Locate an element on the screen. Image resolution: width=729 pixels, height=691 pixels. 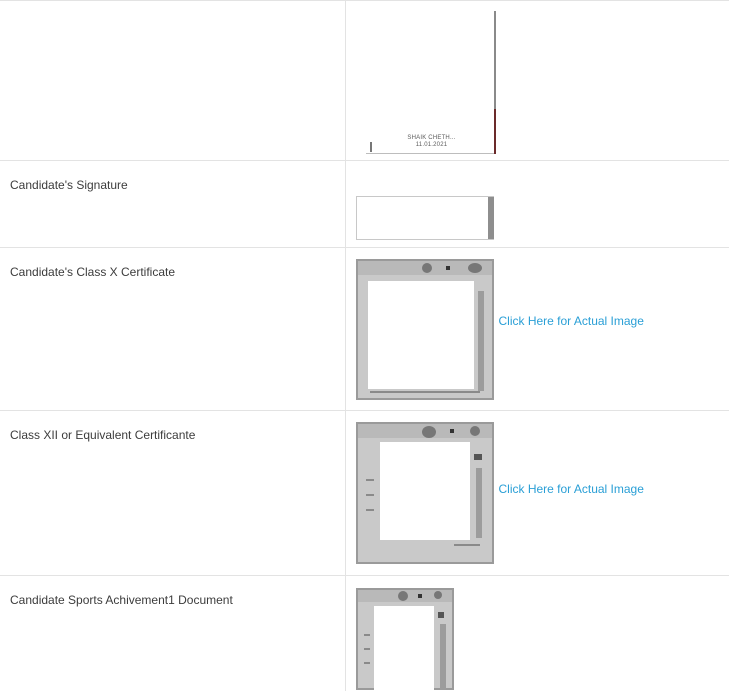
row-label: Candidate Sports Achivement1 Document is located at coordinates (173, 633).